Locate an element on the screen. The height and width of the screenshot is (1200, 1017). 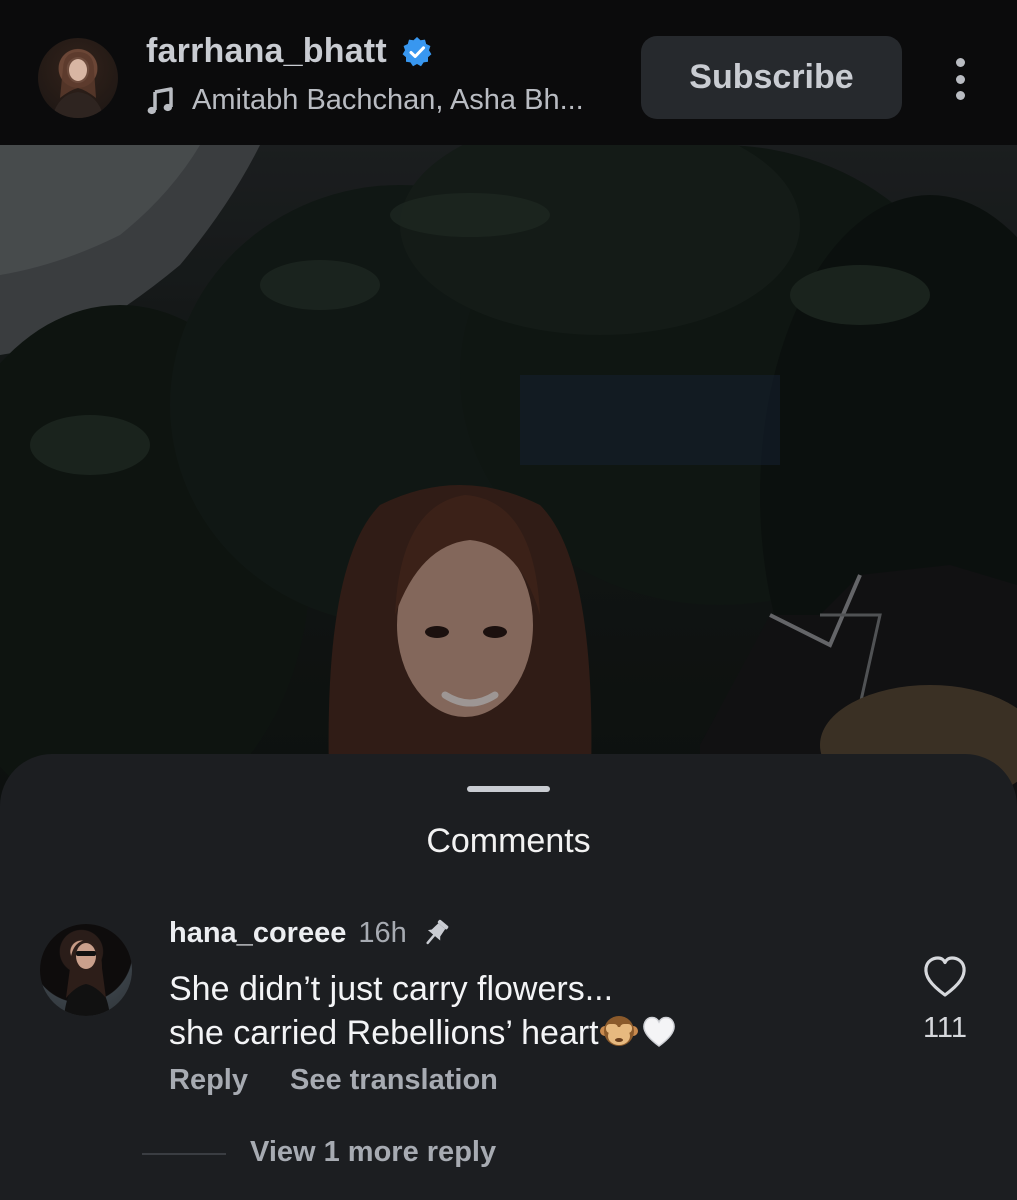
pin-icon is located at coordinates (437, 932).